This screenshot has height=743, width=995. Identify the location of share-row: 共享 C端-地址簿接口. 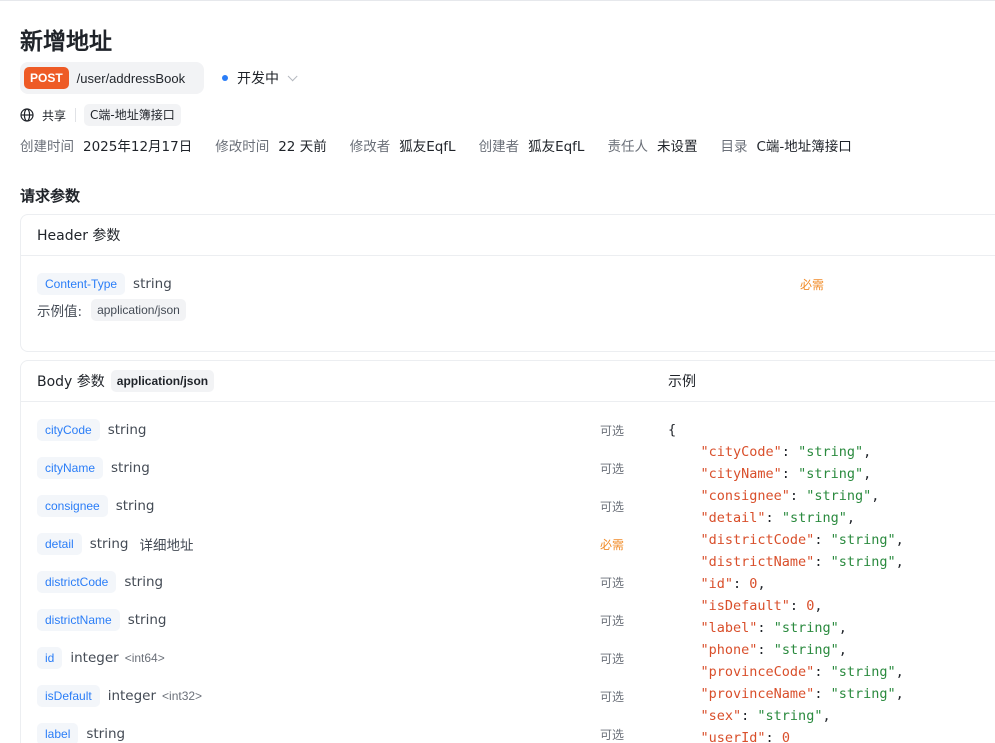
(100, 115).